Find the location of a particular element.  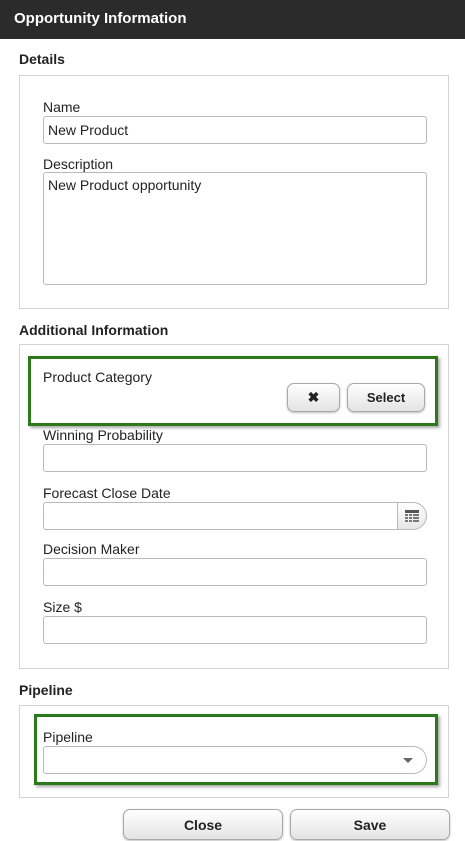

size-field is located at coordinates (235, 630).